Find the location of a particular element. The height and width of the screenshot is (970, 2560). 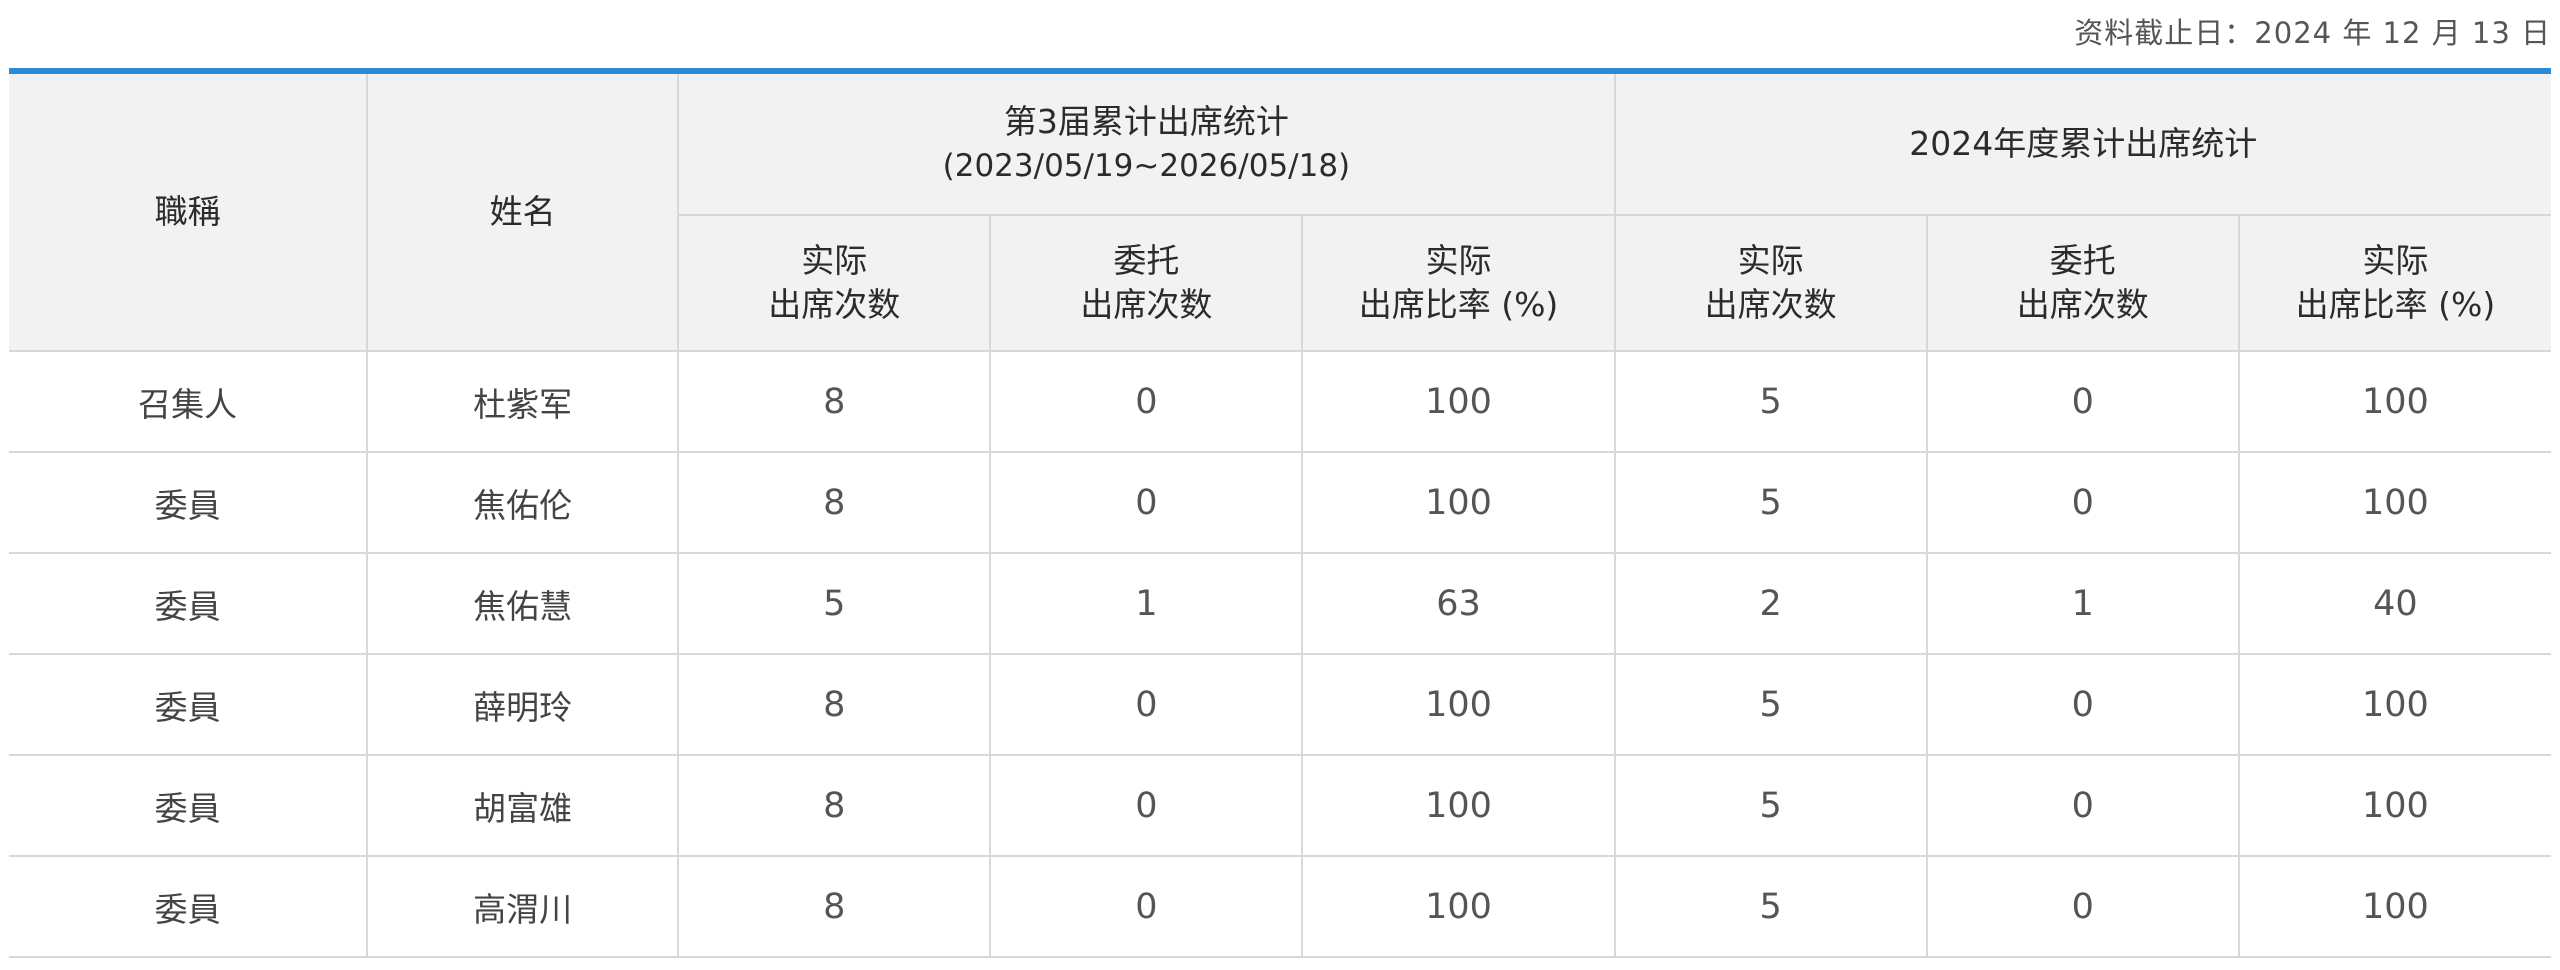

member-name-cell: 薛明玲 is located at coordinates (523, 704).